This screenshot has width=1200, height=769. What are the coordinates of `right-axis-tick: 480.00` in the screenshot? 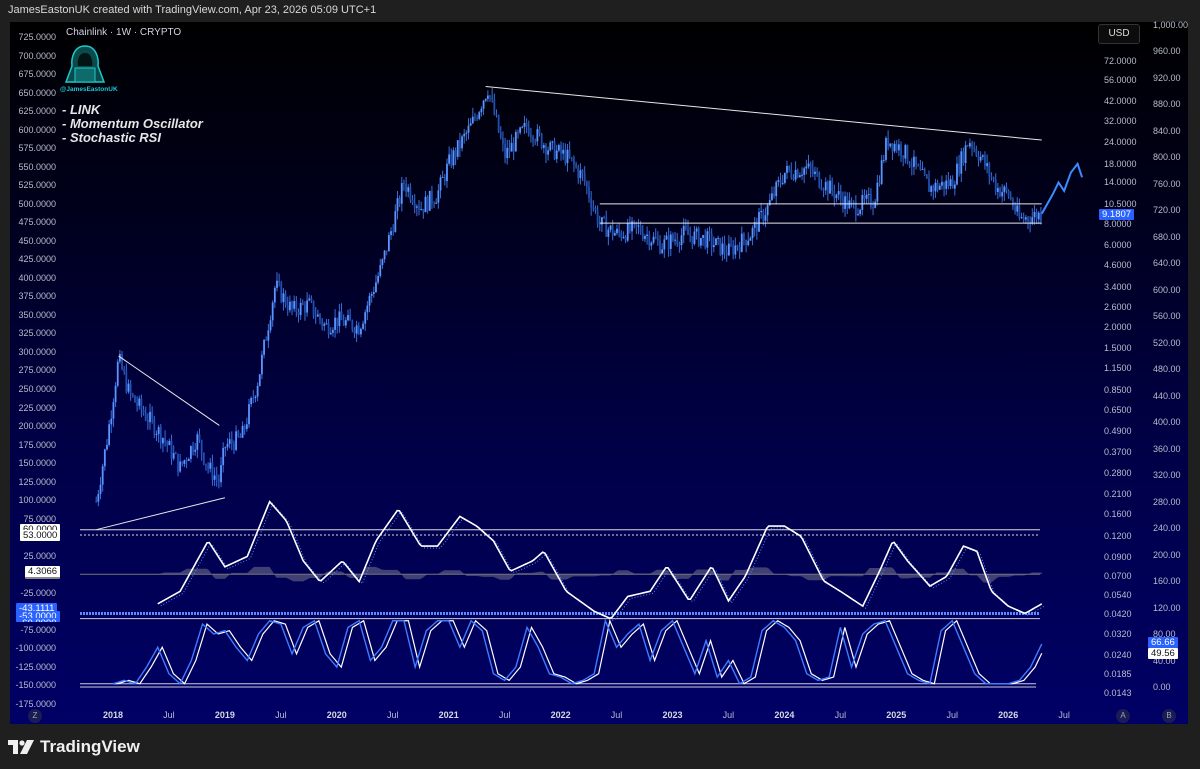 It's located at (1167, 369).